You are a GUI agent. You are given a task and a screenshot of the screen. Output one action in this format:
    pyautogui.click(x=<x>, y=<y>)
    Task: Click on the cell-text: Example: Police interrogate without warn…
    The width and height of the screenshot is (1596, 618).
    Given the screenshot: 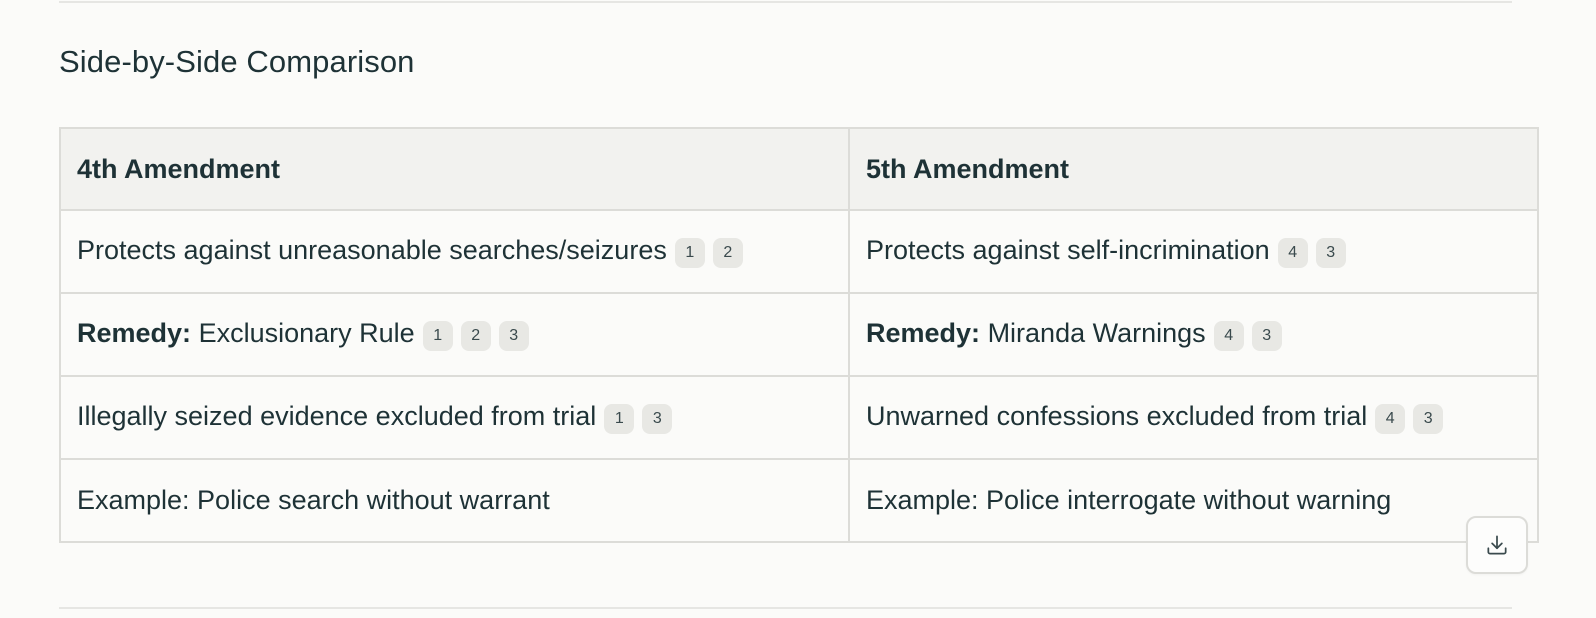 What is the action you would take?
    pyautogui.click(x=1129, y=500)
    